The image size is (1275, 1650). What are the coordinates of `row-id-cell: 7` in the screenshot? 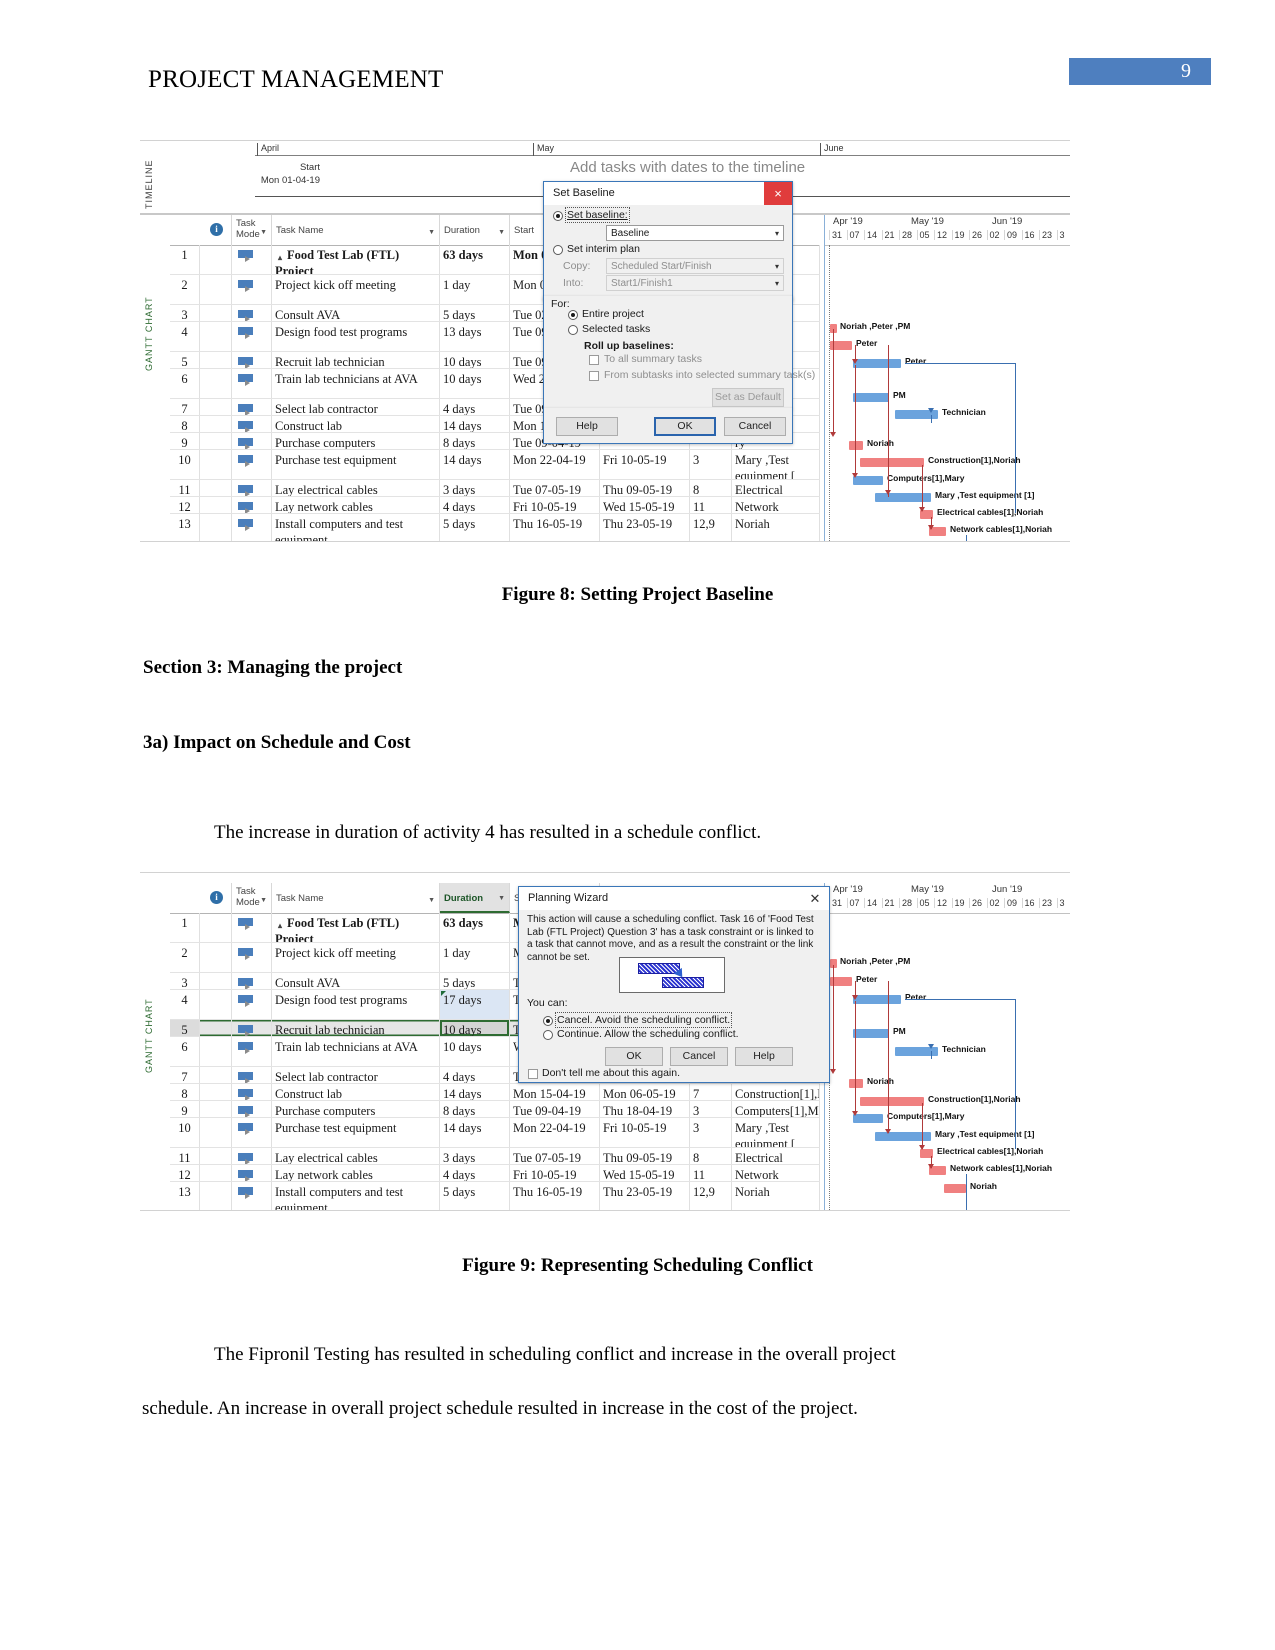 It's located at (185, 1075).